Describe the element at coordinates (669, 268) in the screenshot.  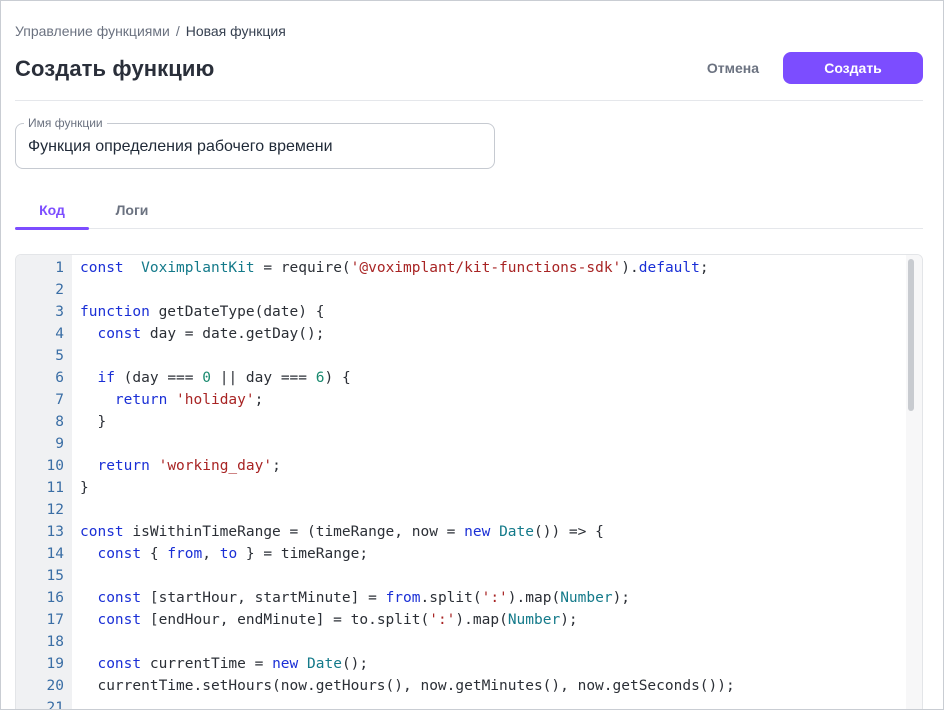
I see `code-token: default` at that location.